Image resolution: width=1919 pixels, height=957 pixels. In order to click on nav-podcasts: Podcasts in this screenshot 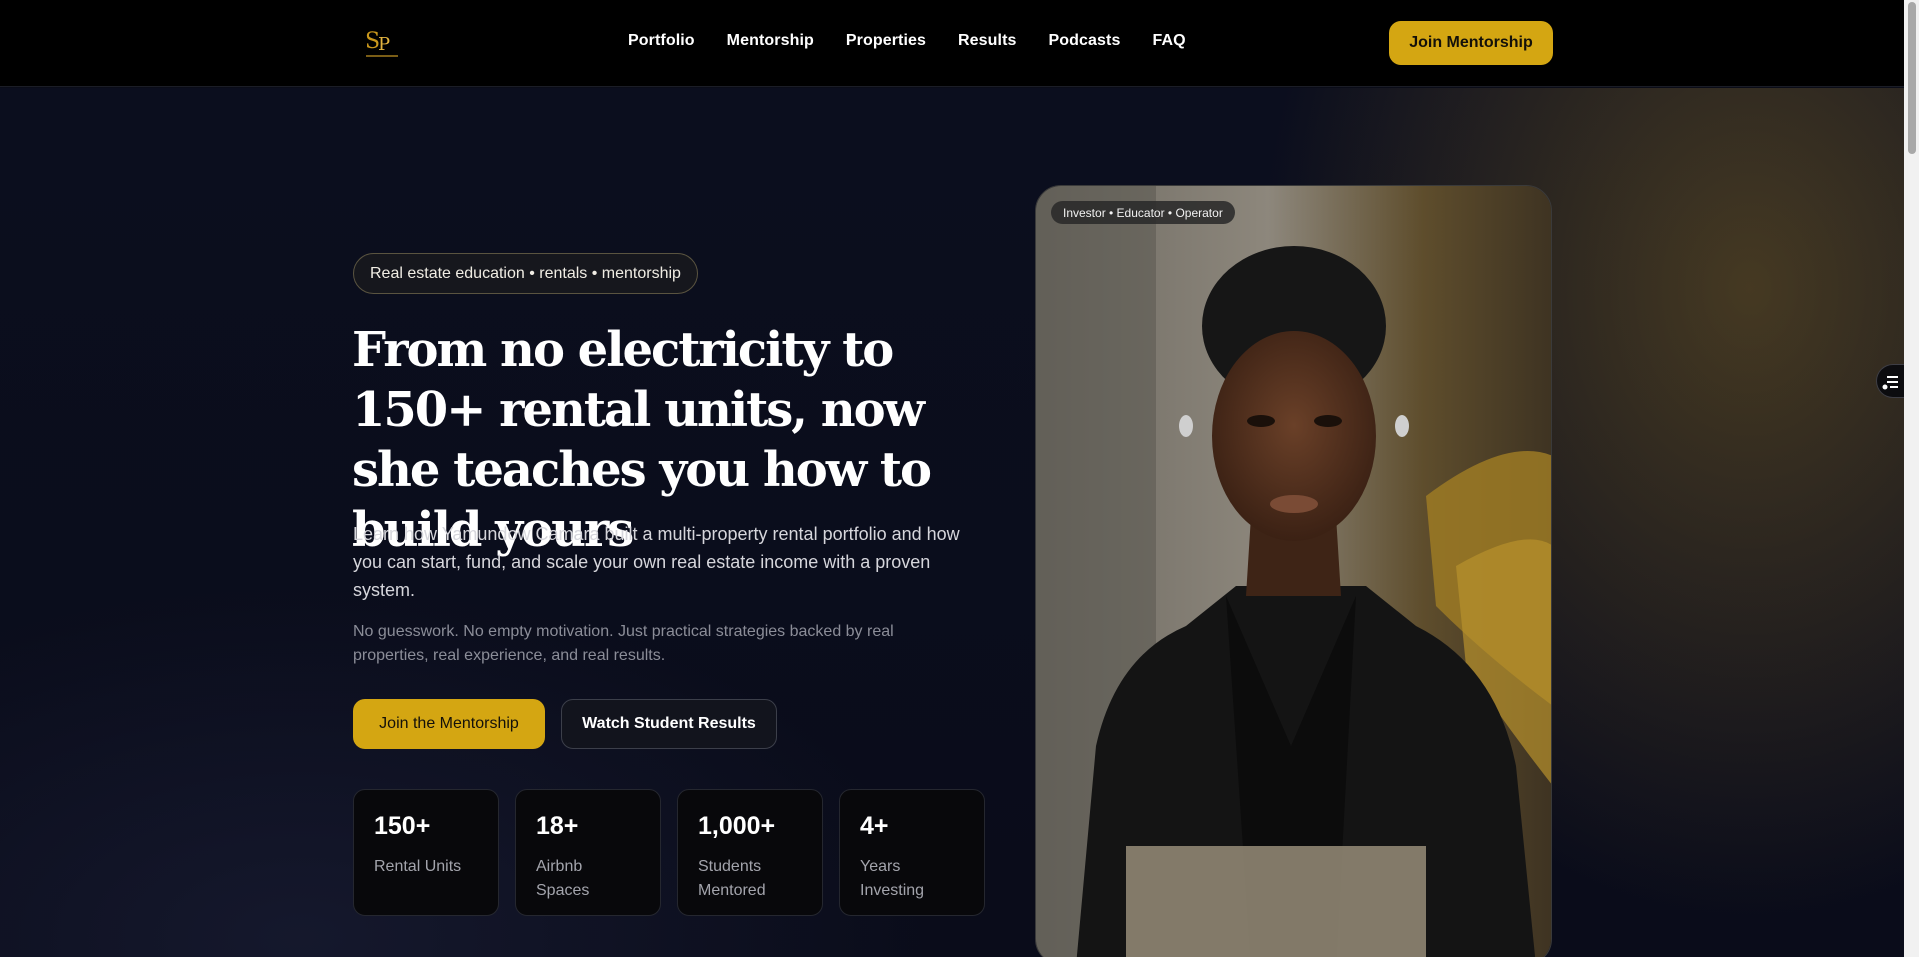, I will do `click(1085, 41)`.